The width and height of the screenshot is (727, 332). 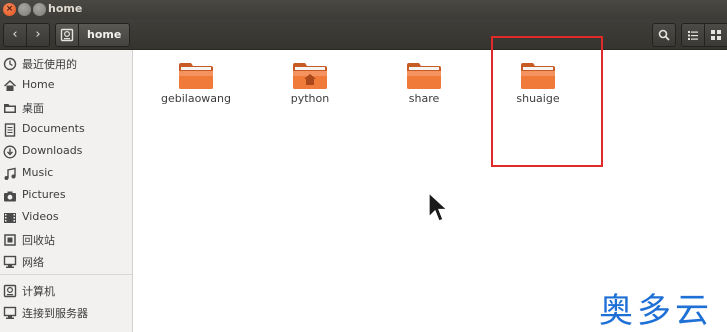 I want to click on minimize-window-button, so click(x=24, y=9).